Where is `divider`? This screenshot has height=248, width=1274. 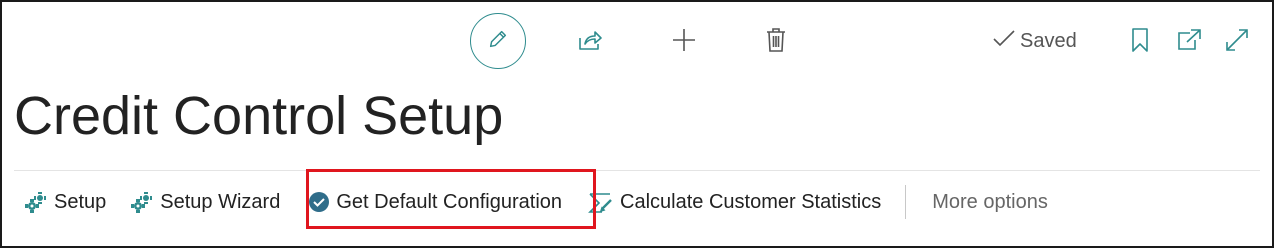 divider is located at coordinates (637, 170).